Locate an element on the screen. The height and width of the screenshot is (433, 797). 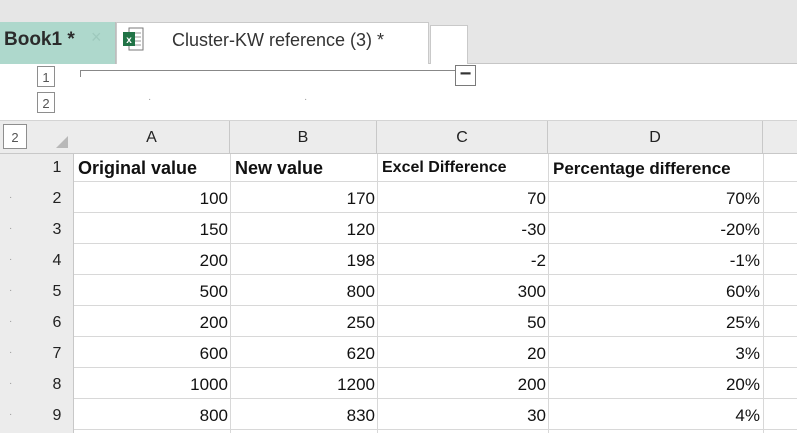
cell-b5: 800 is located at coordinates (302, 292).